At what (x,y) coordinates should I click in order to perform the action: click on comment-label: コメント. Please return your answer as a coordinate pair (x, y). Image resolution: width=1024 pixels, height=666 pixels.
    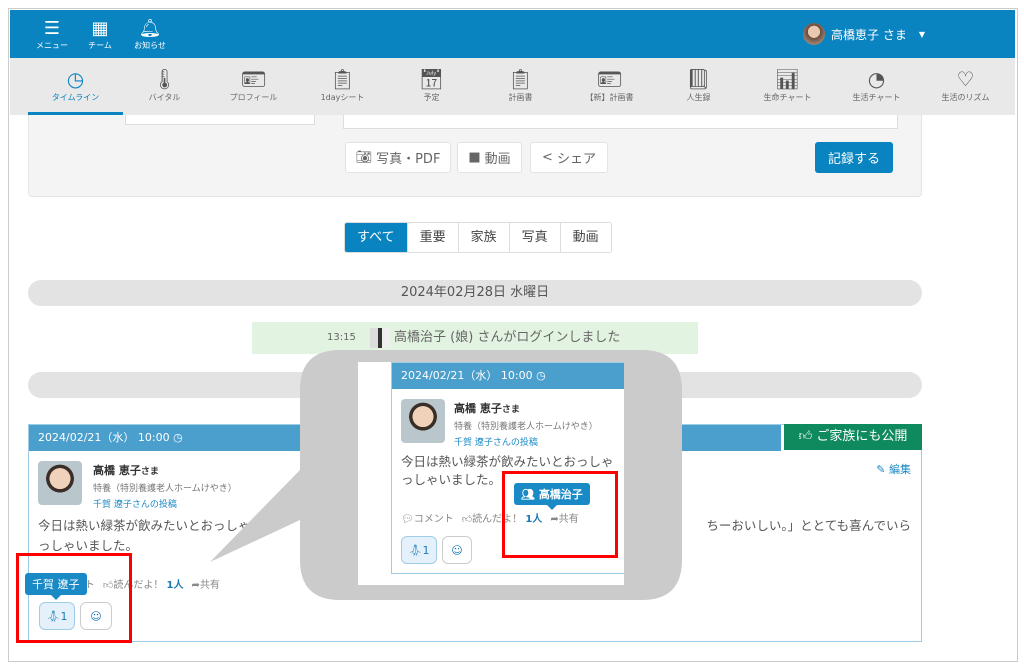
    Looking at the image, I should click on (433, 519).